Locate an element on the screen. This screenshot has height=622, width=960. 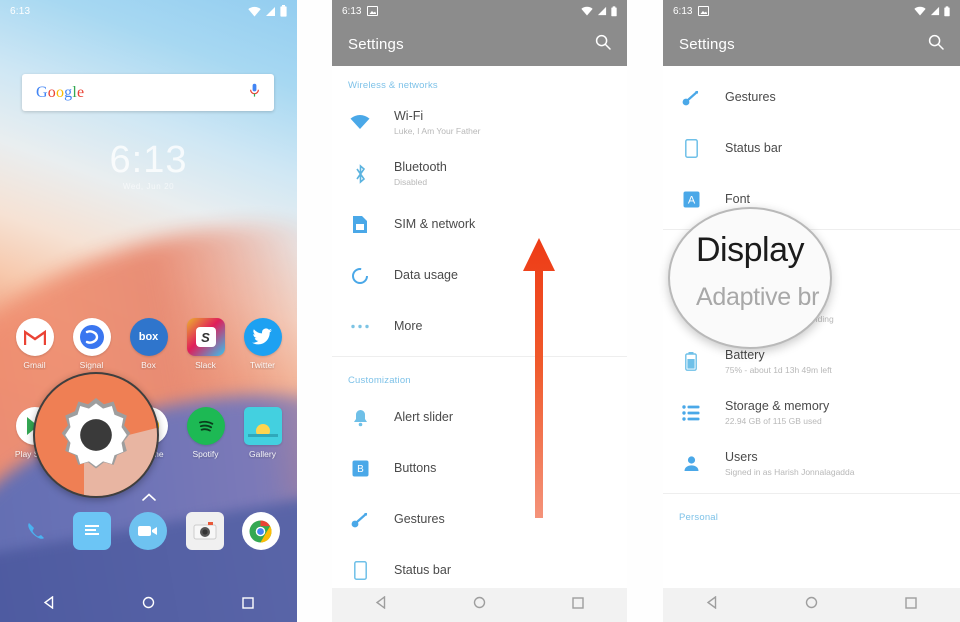
app-item-spotify: Spotify is located at coordinates (206, 433).